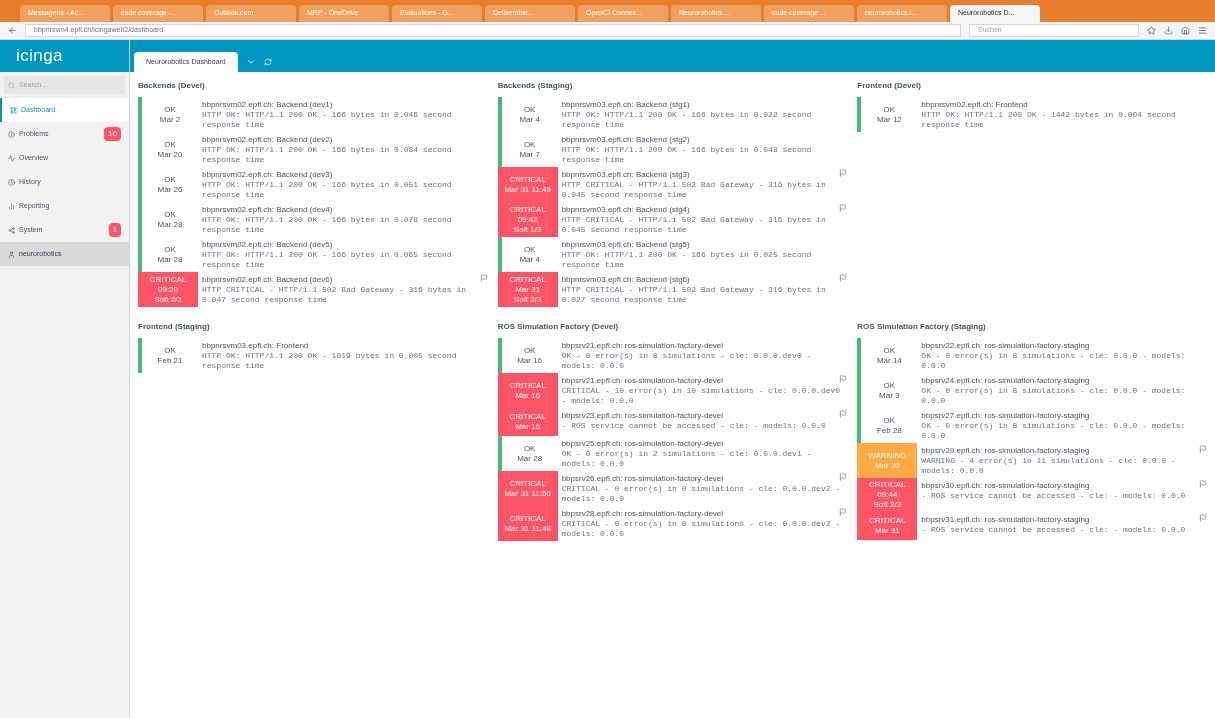 Image resolution: width=1215 pixels, height=718 pixels. What do you see at coordinates (625, 174) in the screenshot?
I see `service-name: bbpnrsvm03.epfl.ch: Backend (stg3)` at bounding box center [625, 174].